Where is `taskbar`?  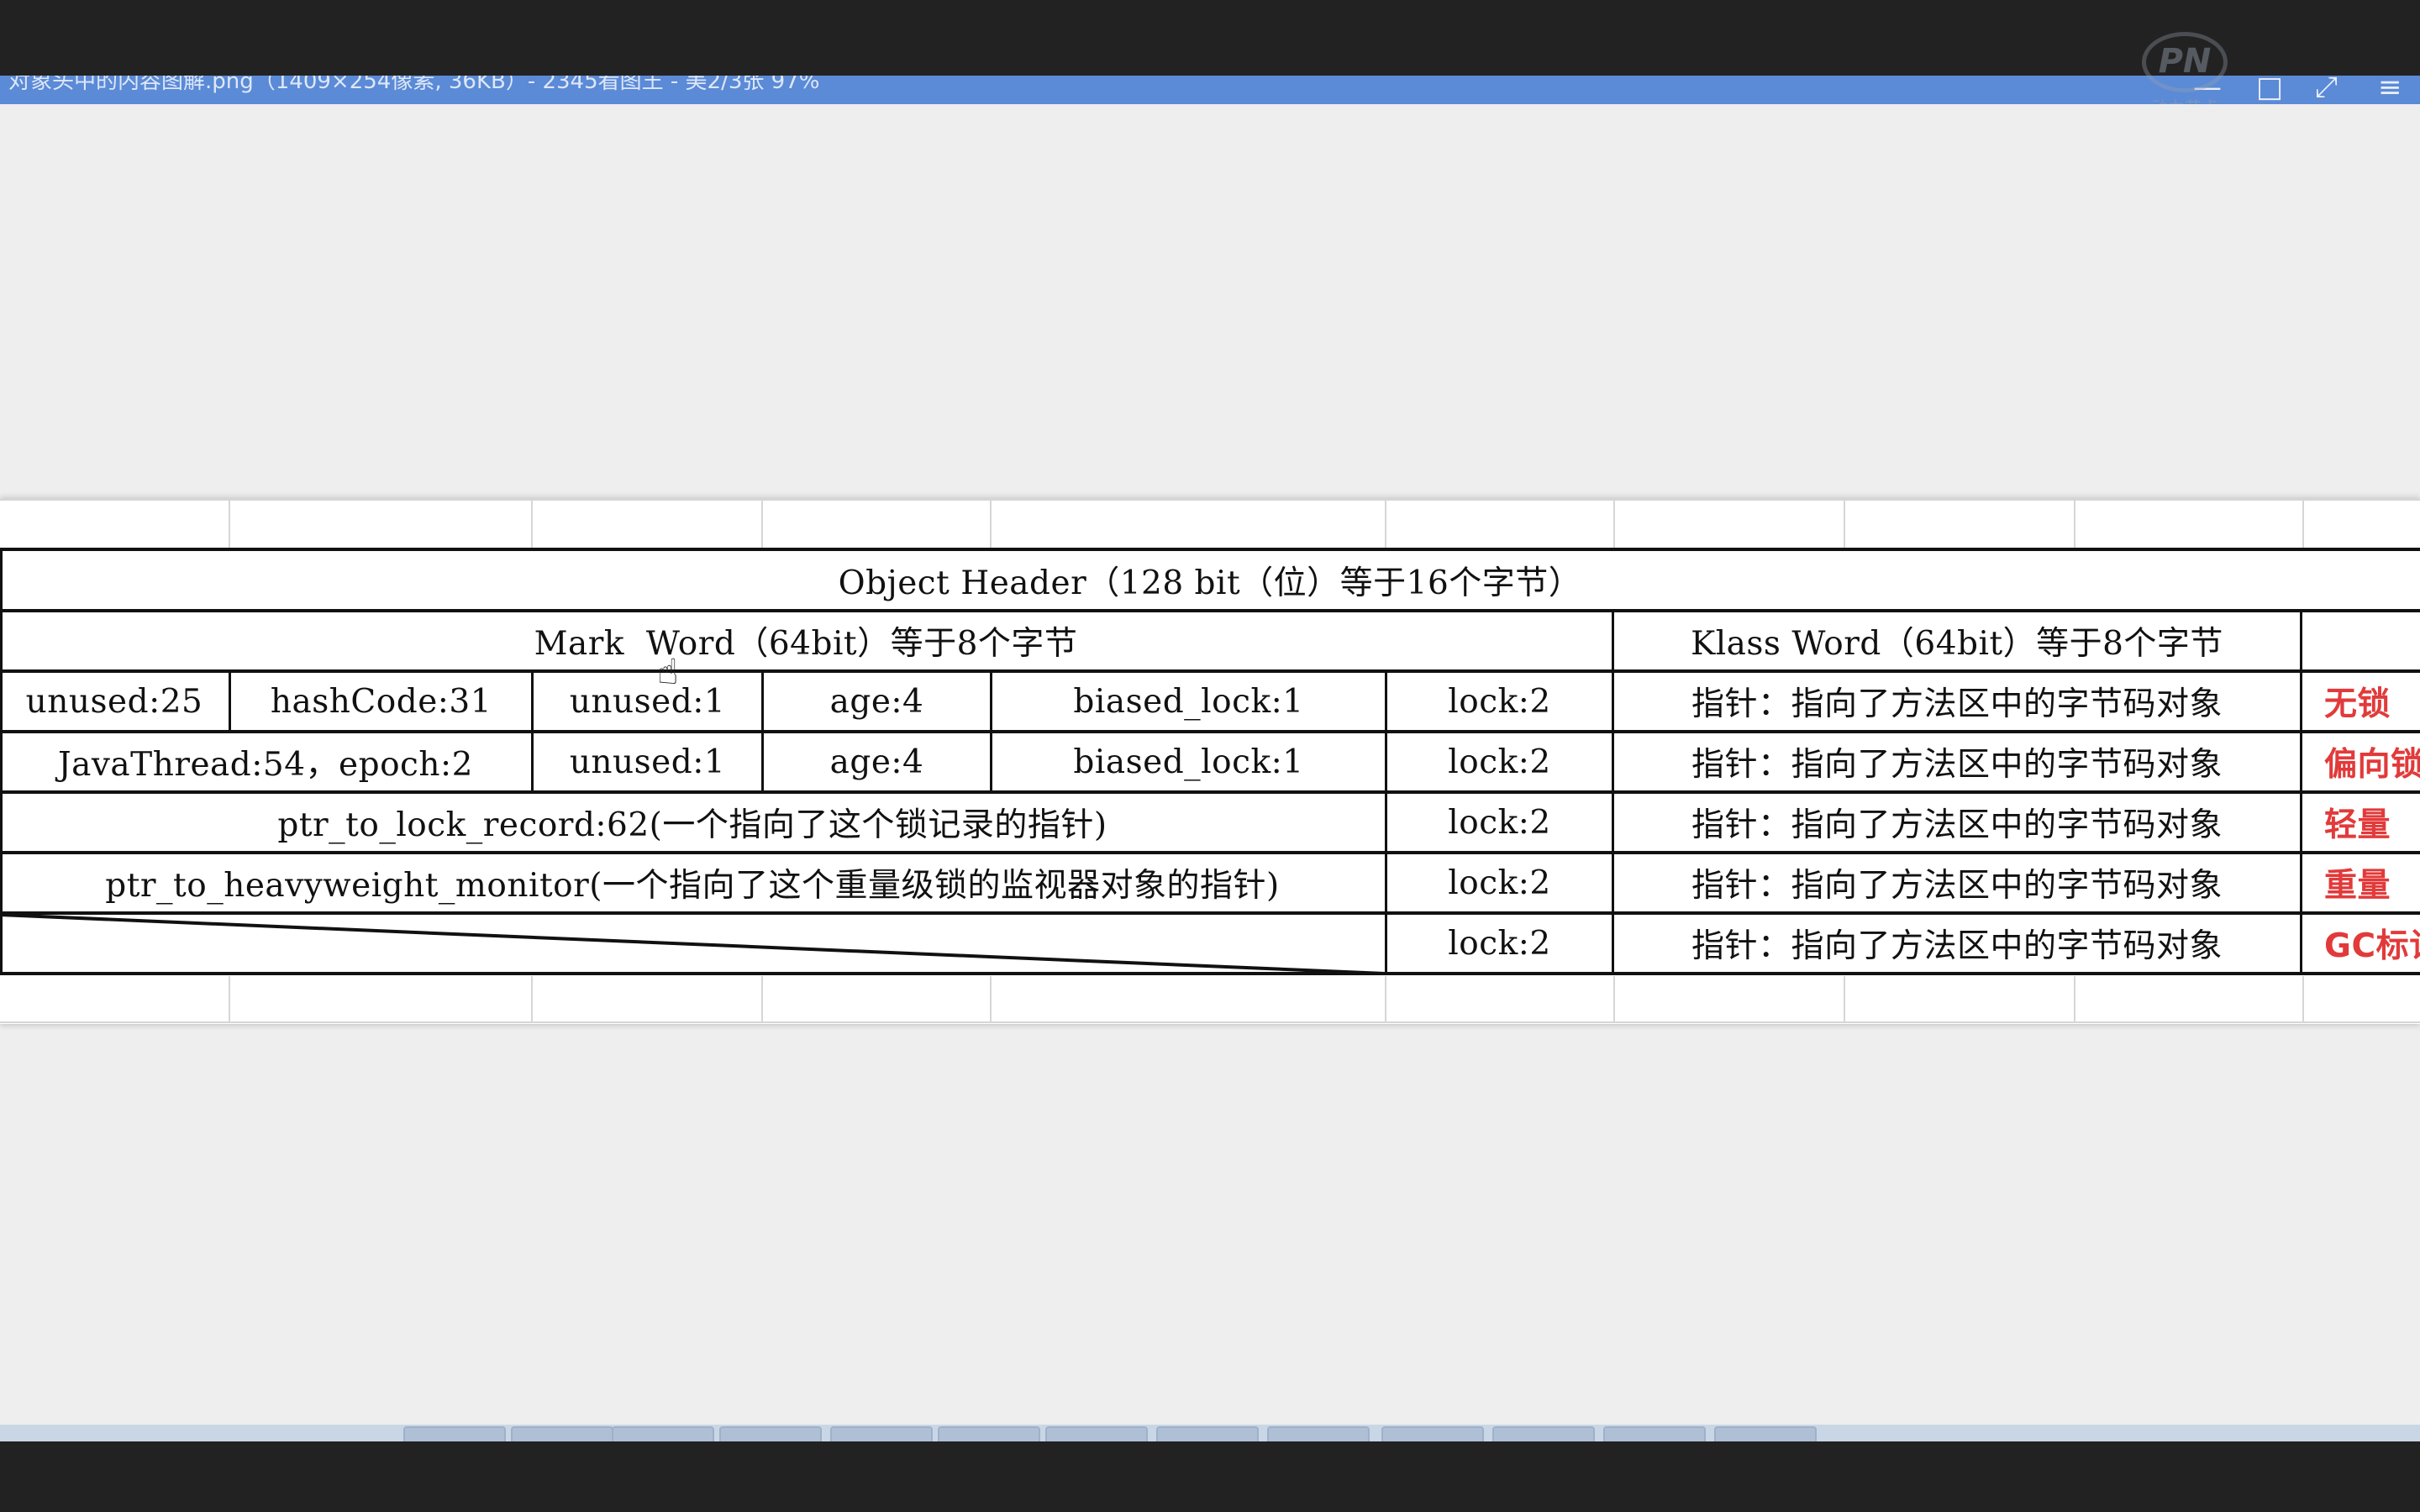 taskbar is located at coordinates (1210, 1433).